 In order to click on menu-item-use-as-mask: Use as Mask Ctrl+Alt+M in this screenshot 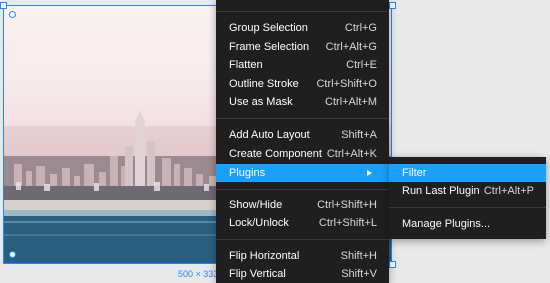, I will do `click(302, 102)`.